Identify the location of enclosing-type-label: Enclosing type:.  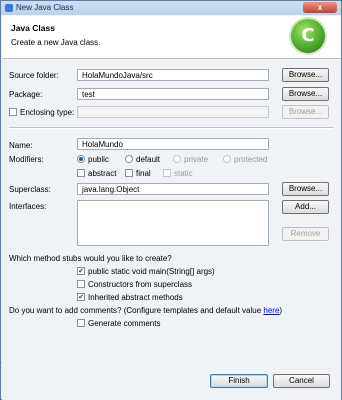
(47, 112).